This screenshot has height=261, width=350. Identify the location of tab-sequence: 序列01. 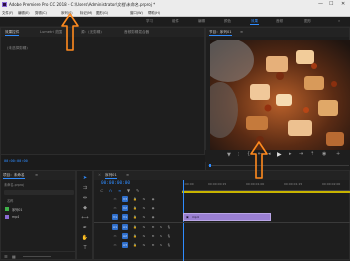
(111, 175).